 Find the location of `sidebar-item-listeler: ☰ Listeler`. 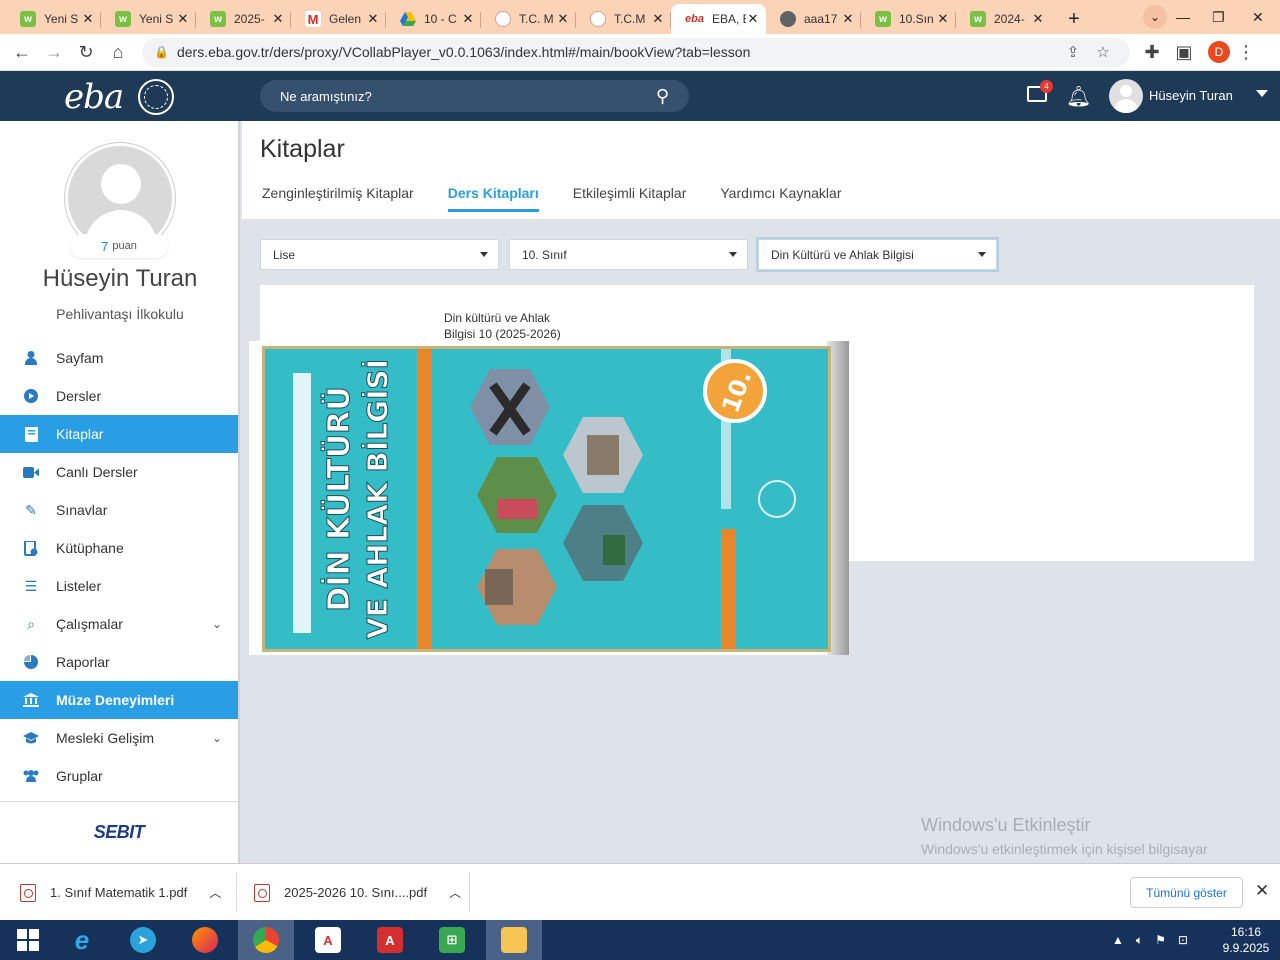

sidebar-item-listeler: ☰ Listeler is located at coordinates (119, 586).